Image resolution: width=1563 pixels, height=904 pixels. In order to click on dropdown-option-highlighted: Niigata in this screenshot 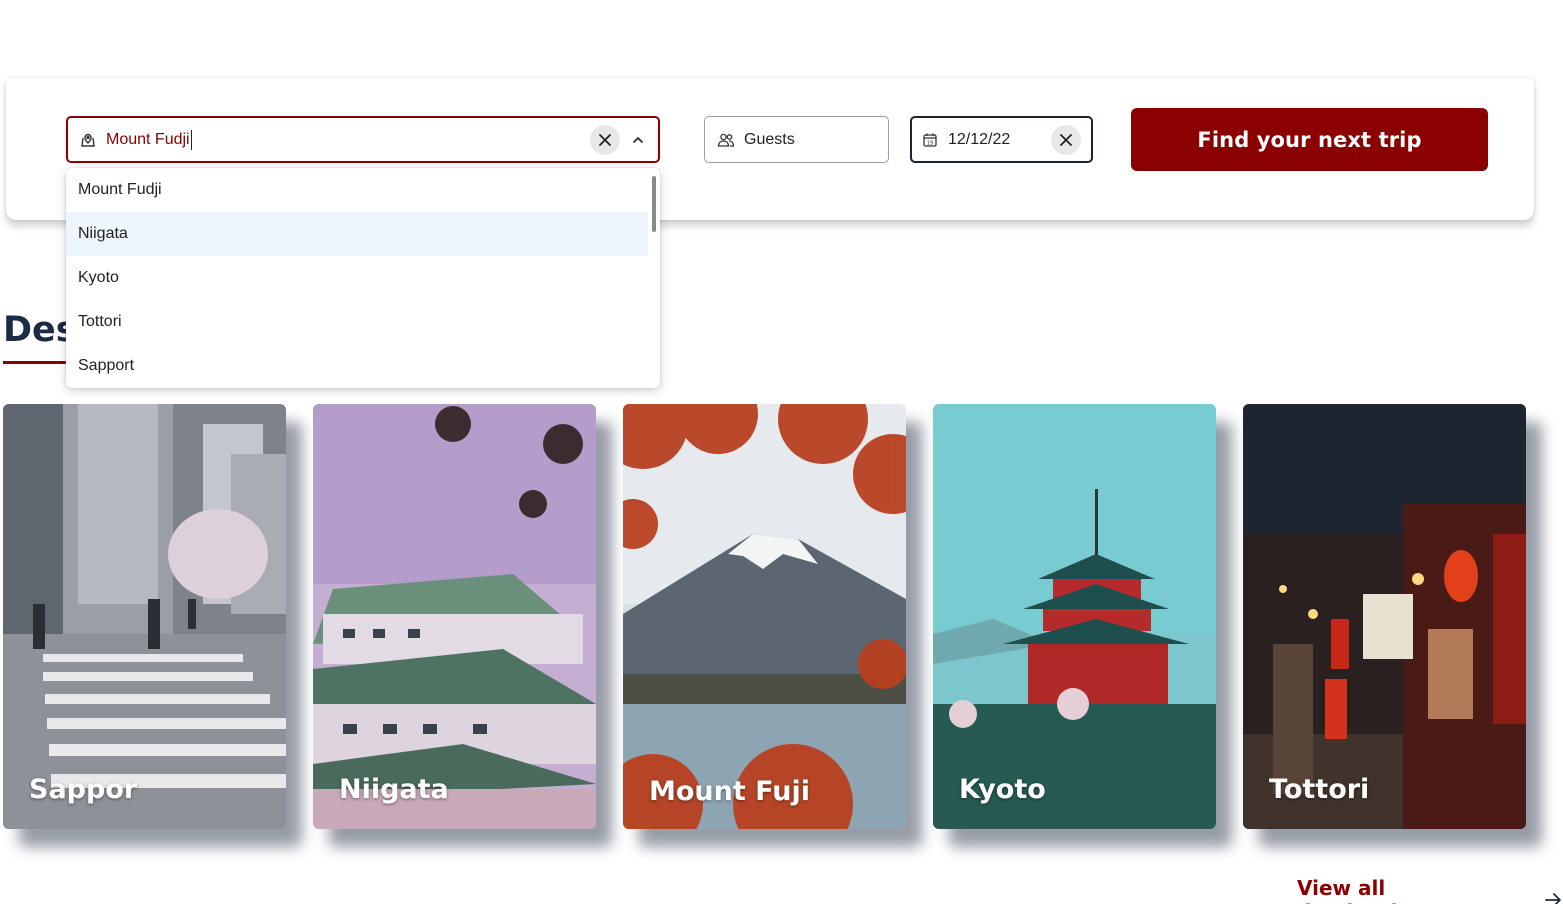, I will do `click(357, 234)`.